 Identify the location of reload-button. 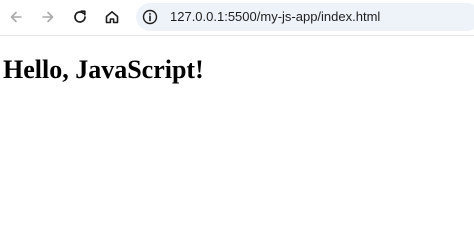
(80, 17).